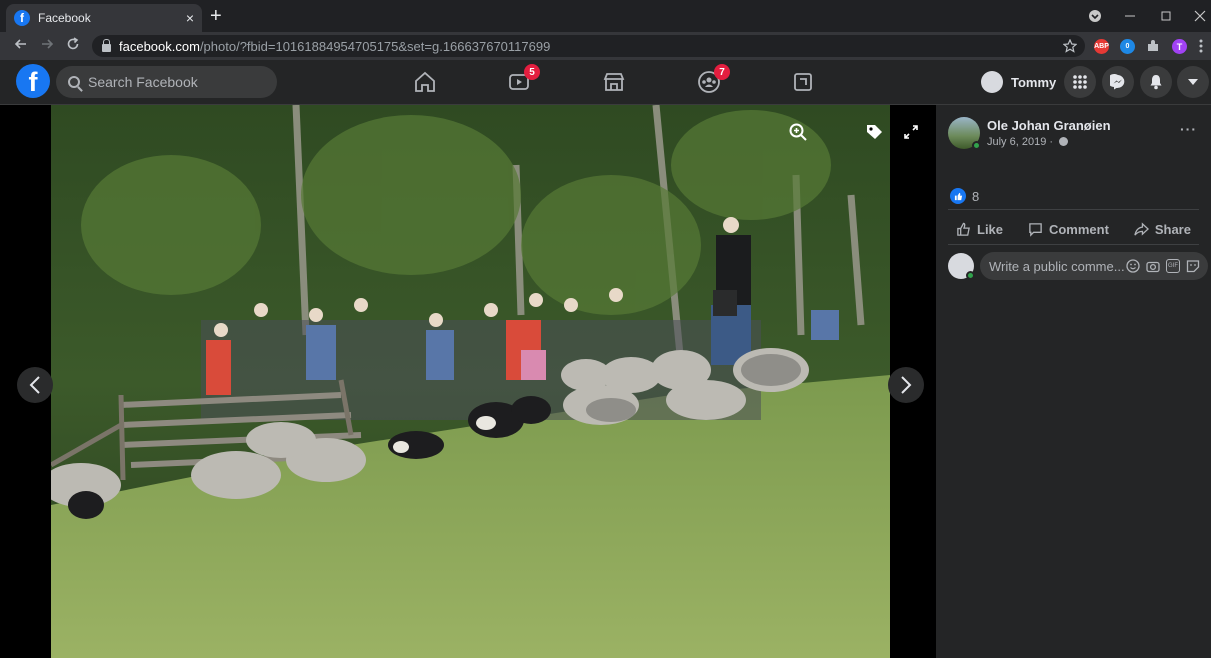 This screenshot has width=1211, height=658. I want to click on browser-tab: f Facebook ×, so click(104, 18).